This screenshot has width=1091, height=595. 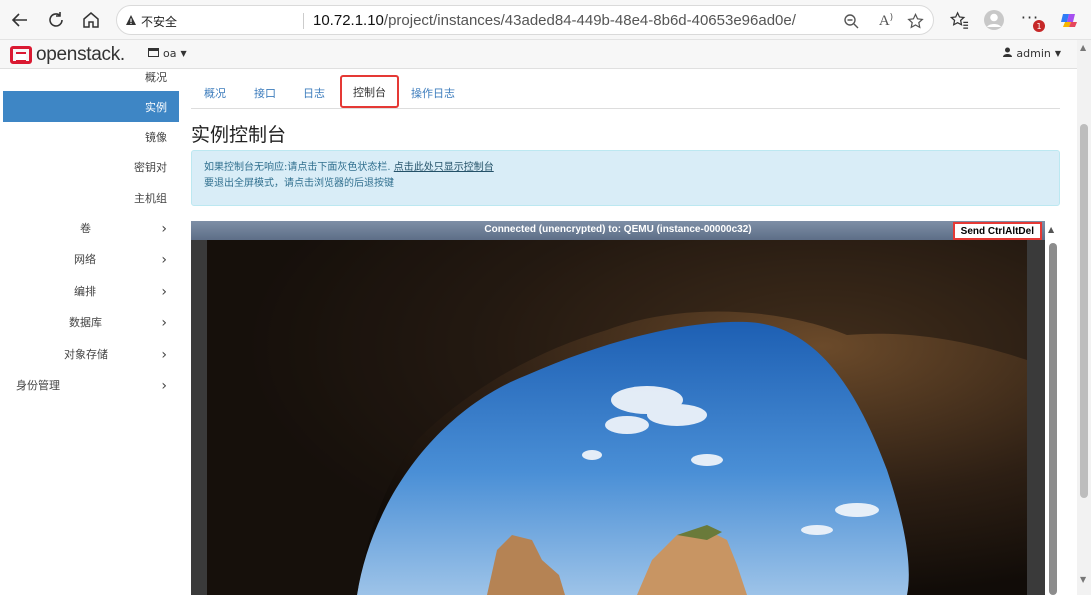 What do you see at coordinates (156, 137) in the screenshot?
I see `sidebar-item-images: 镜像` at bounding box center [156, 137].